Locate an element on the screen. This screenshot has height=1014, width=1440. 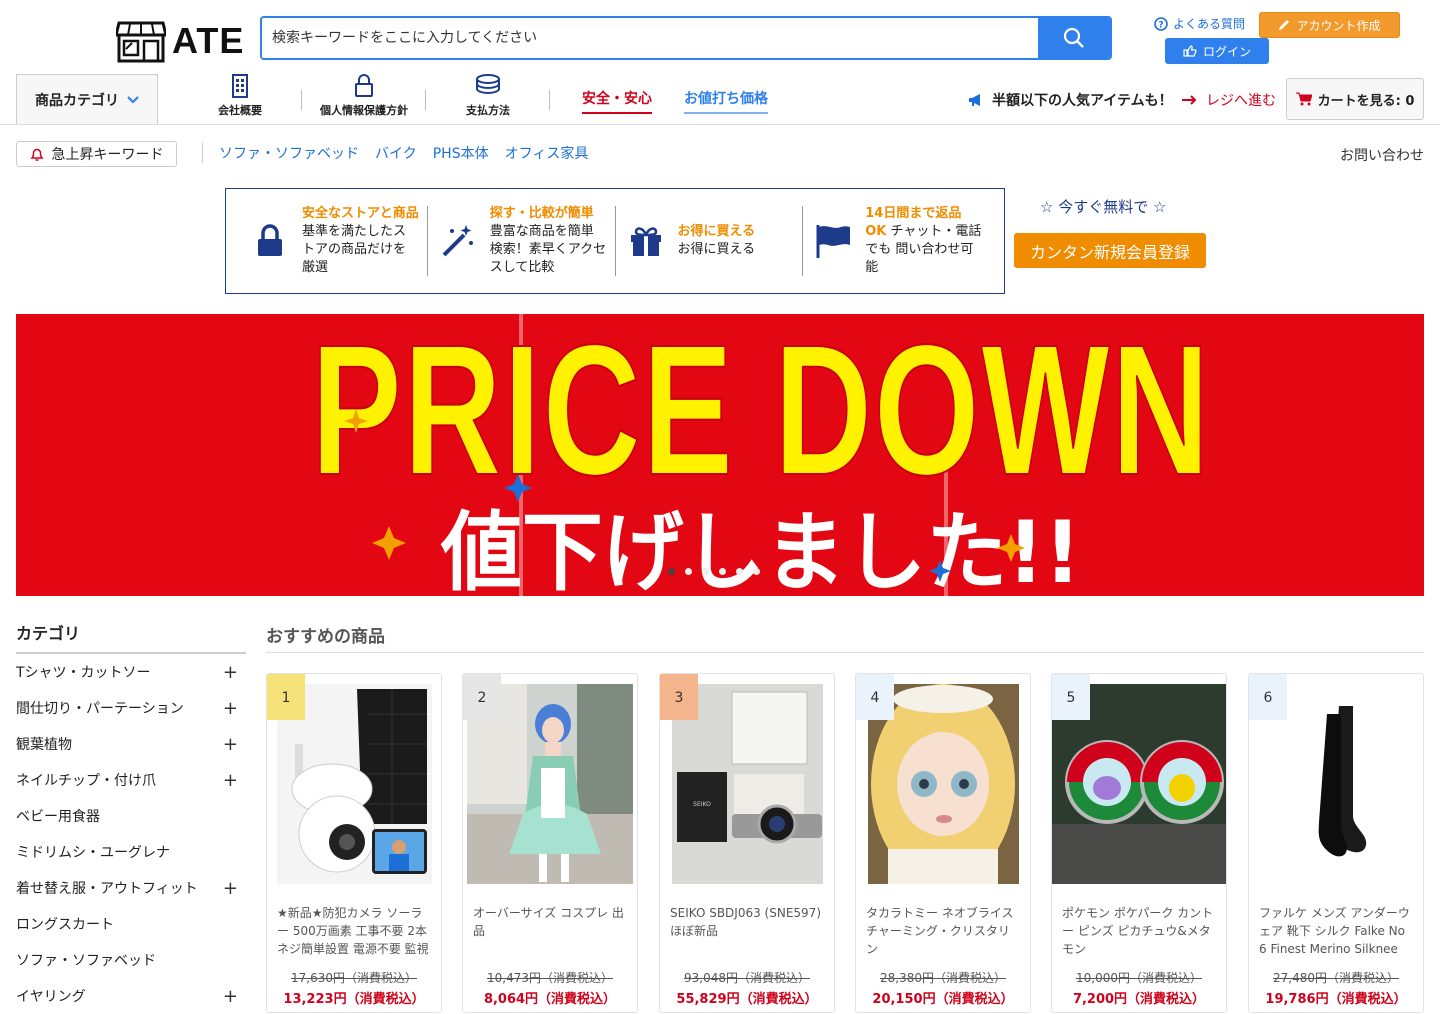
rank-badge: 2 is located at coordinates (482, 697).